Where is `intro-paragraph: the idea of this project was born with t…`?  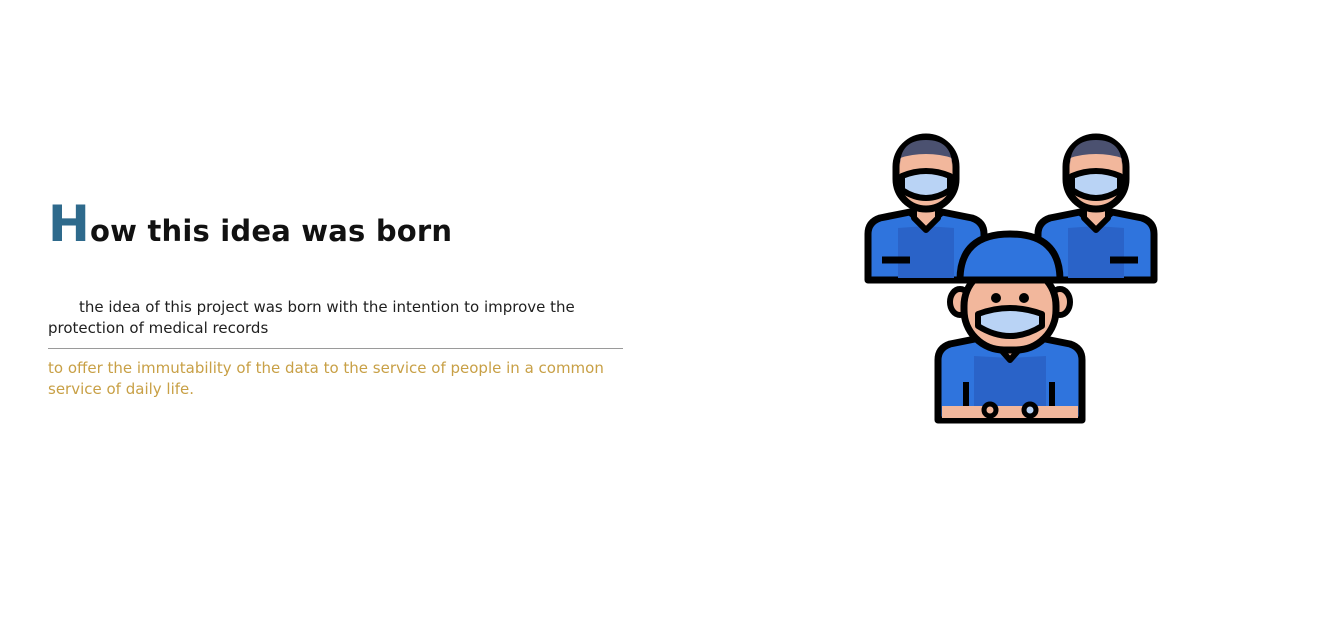 intro-paragraph: the idea of this project was born with t… is located at coordinates (335, 323).